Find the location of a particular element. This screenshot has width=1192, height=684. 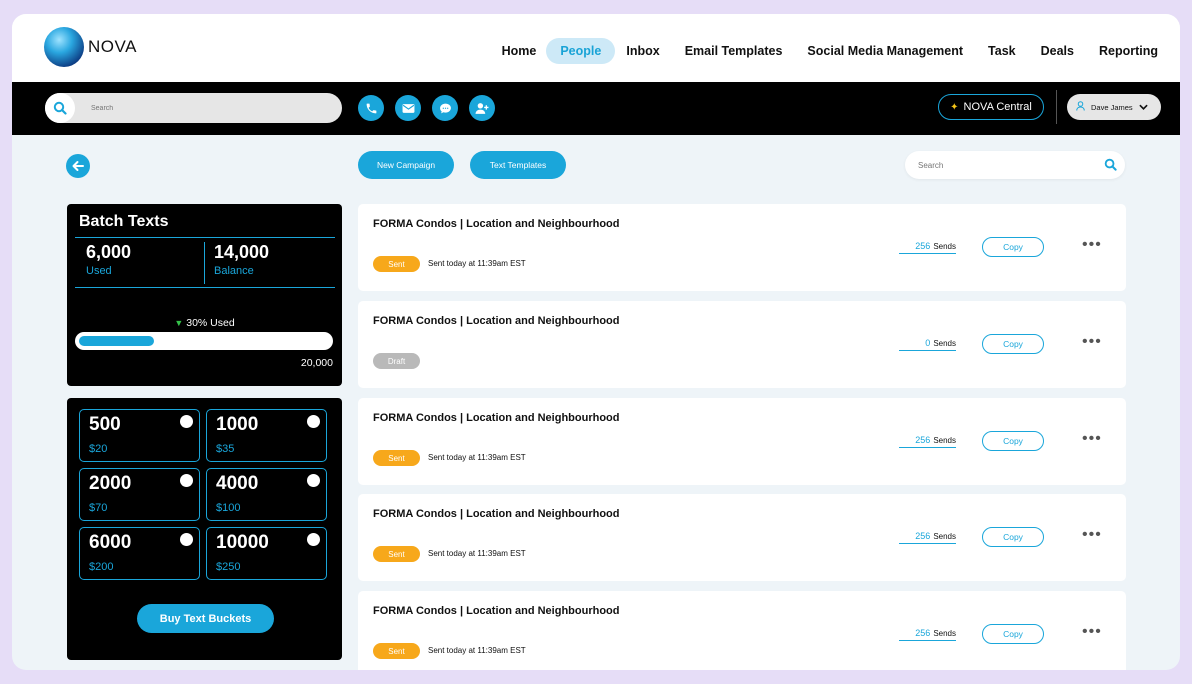

bucket-price: $35 is located at coordinates (225, 449).